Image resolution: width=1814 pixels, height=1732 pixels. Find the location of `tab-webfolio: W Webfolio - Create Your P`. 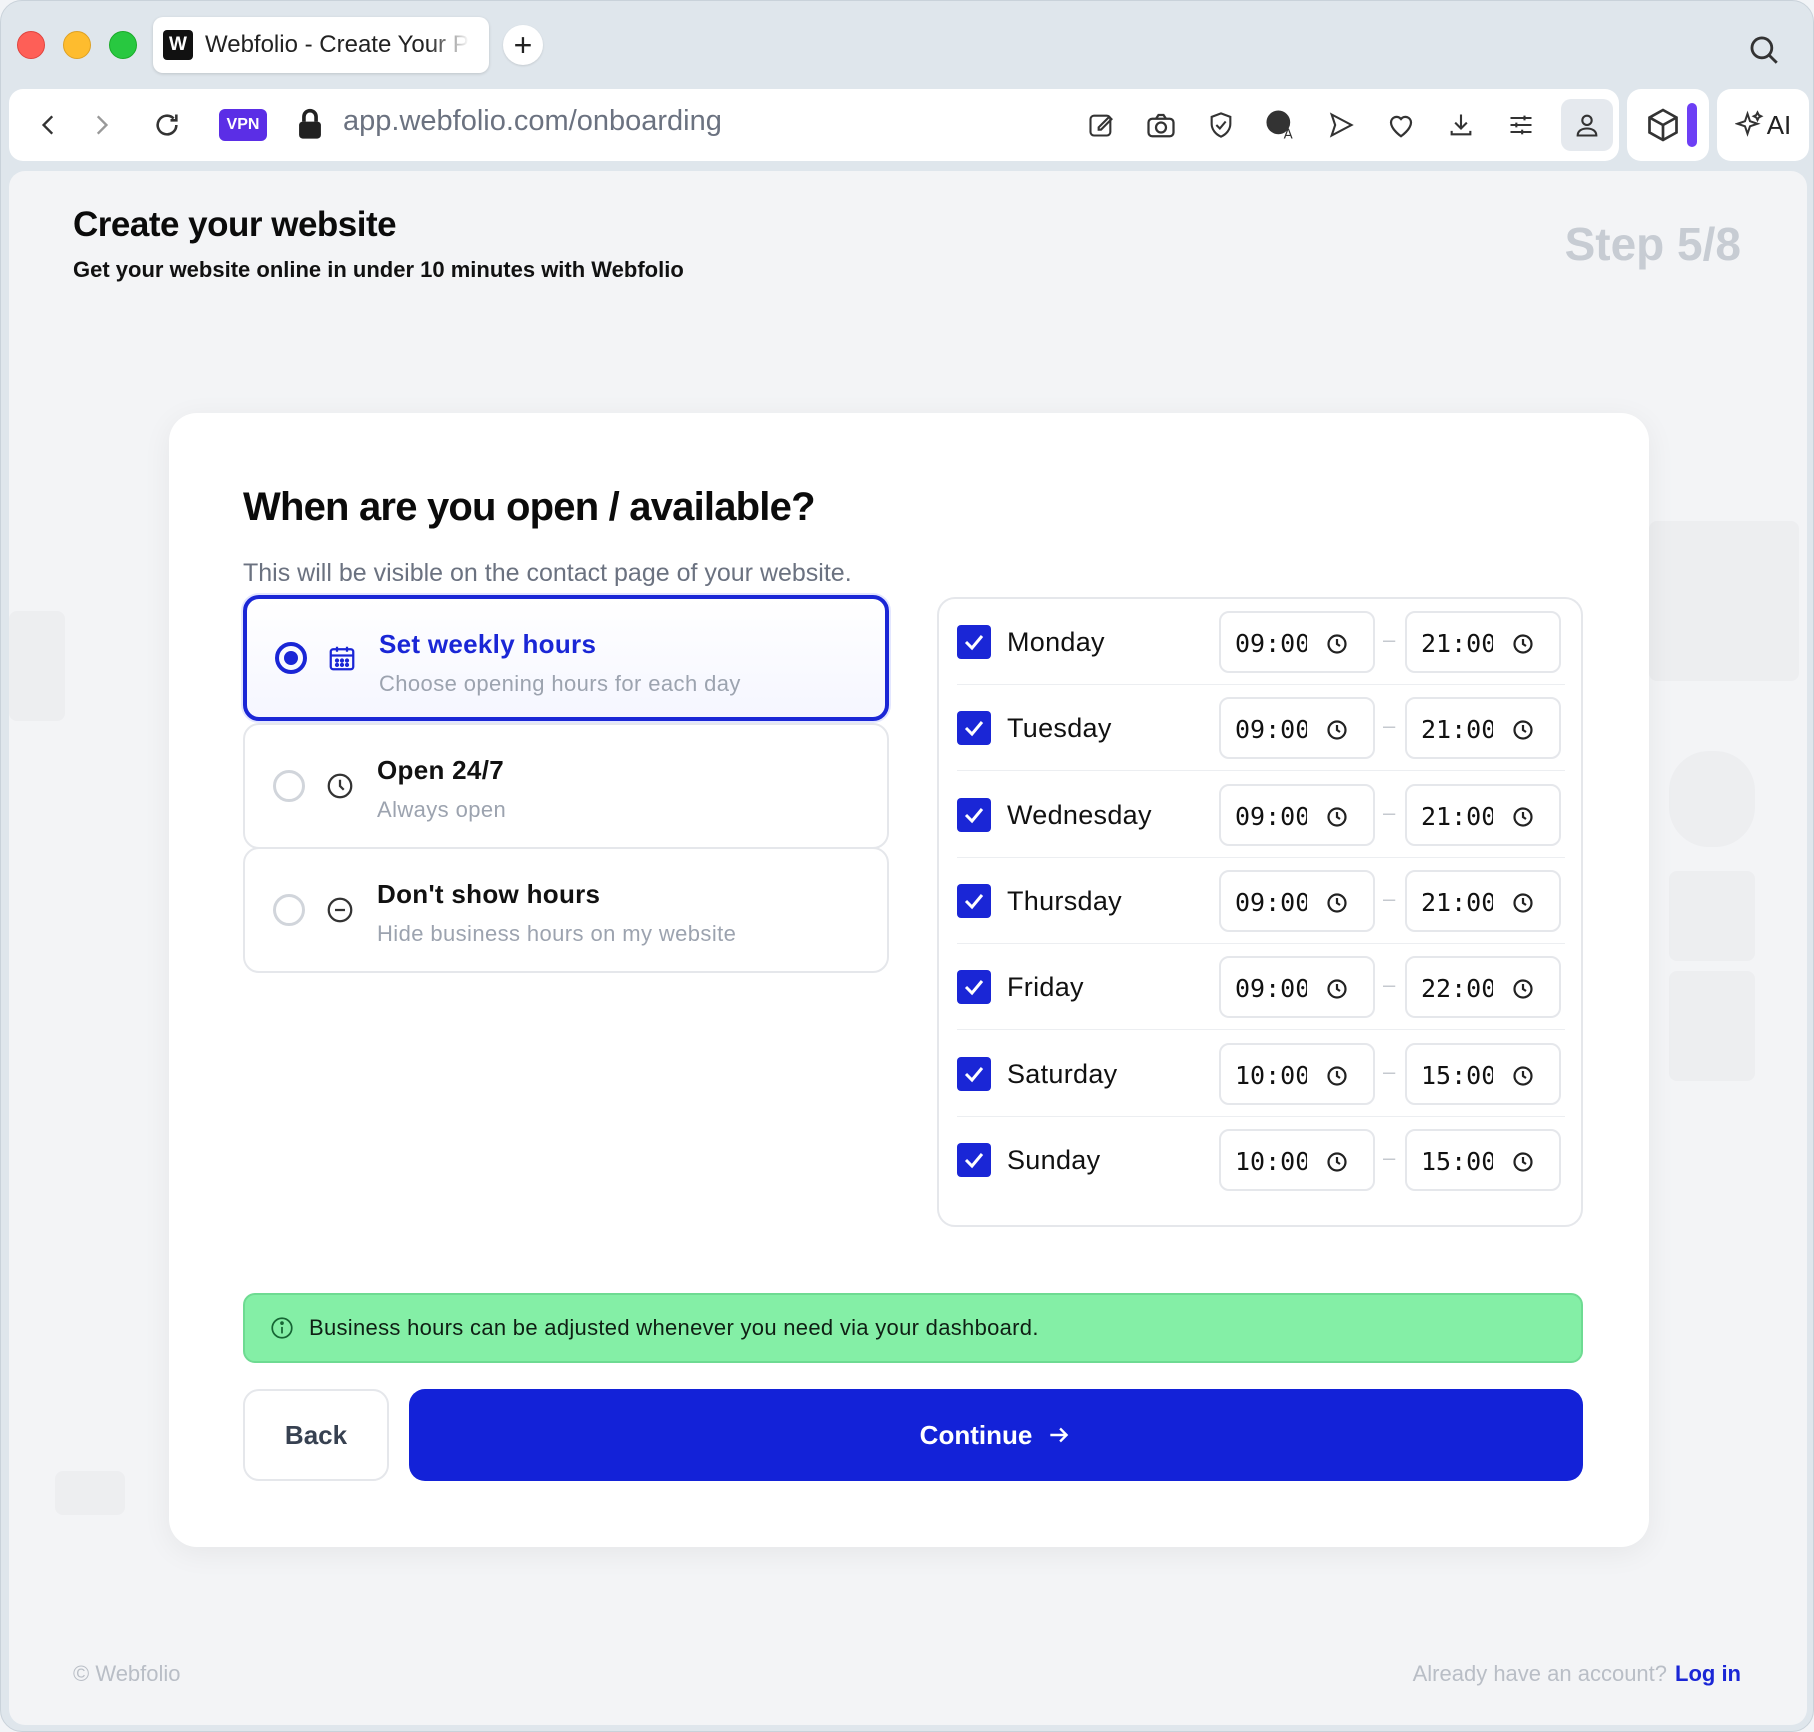

tab-webfolio: W Webfolio - Create Your P is located at coordinates (321, 45).